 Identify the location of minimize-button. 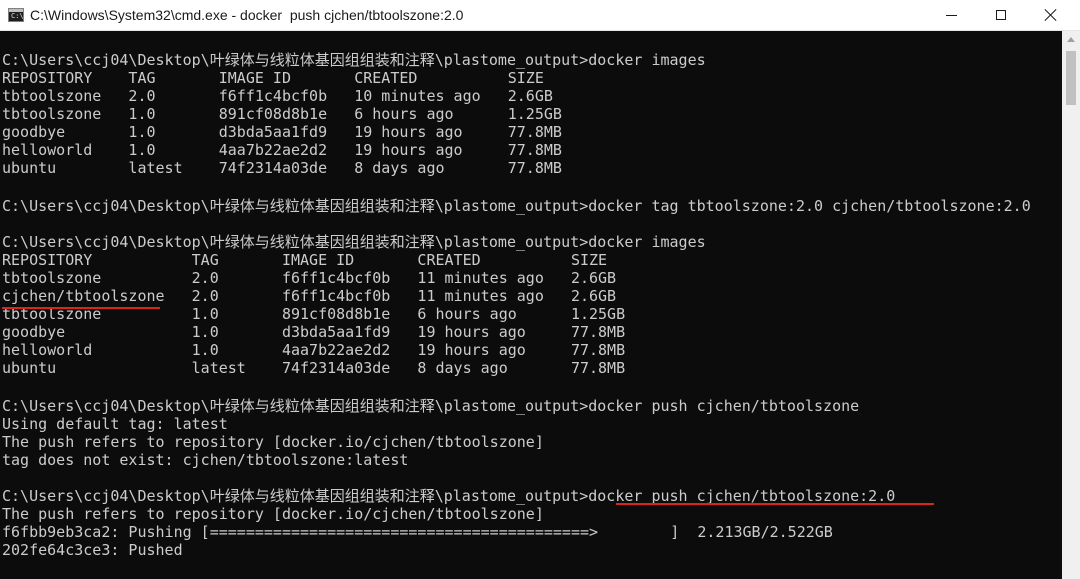
(951, 15).